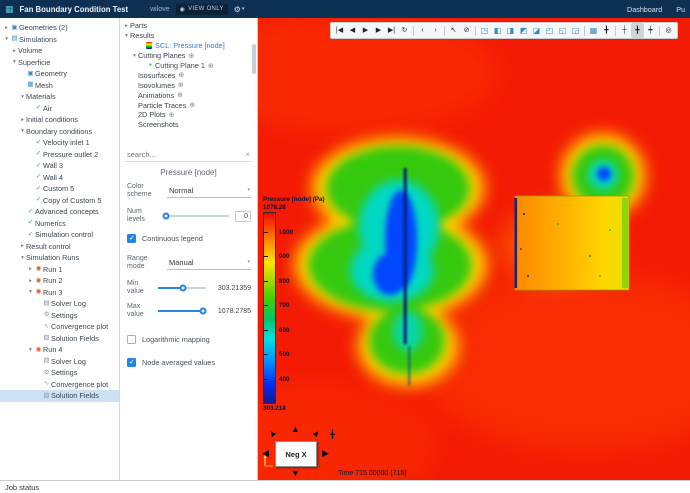  What do you see at coordinates (131, 339) in the screenshot?
I see `logarithmic-mapping-checkbox` at bounding box center [131, 339].